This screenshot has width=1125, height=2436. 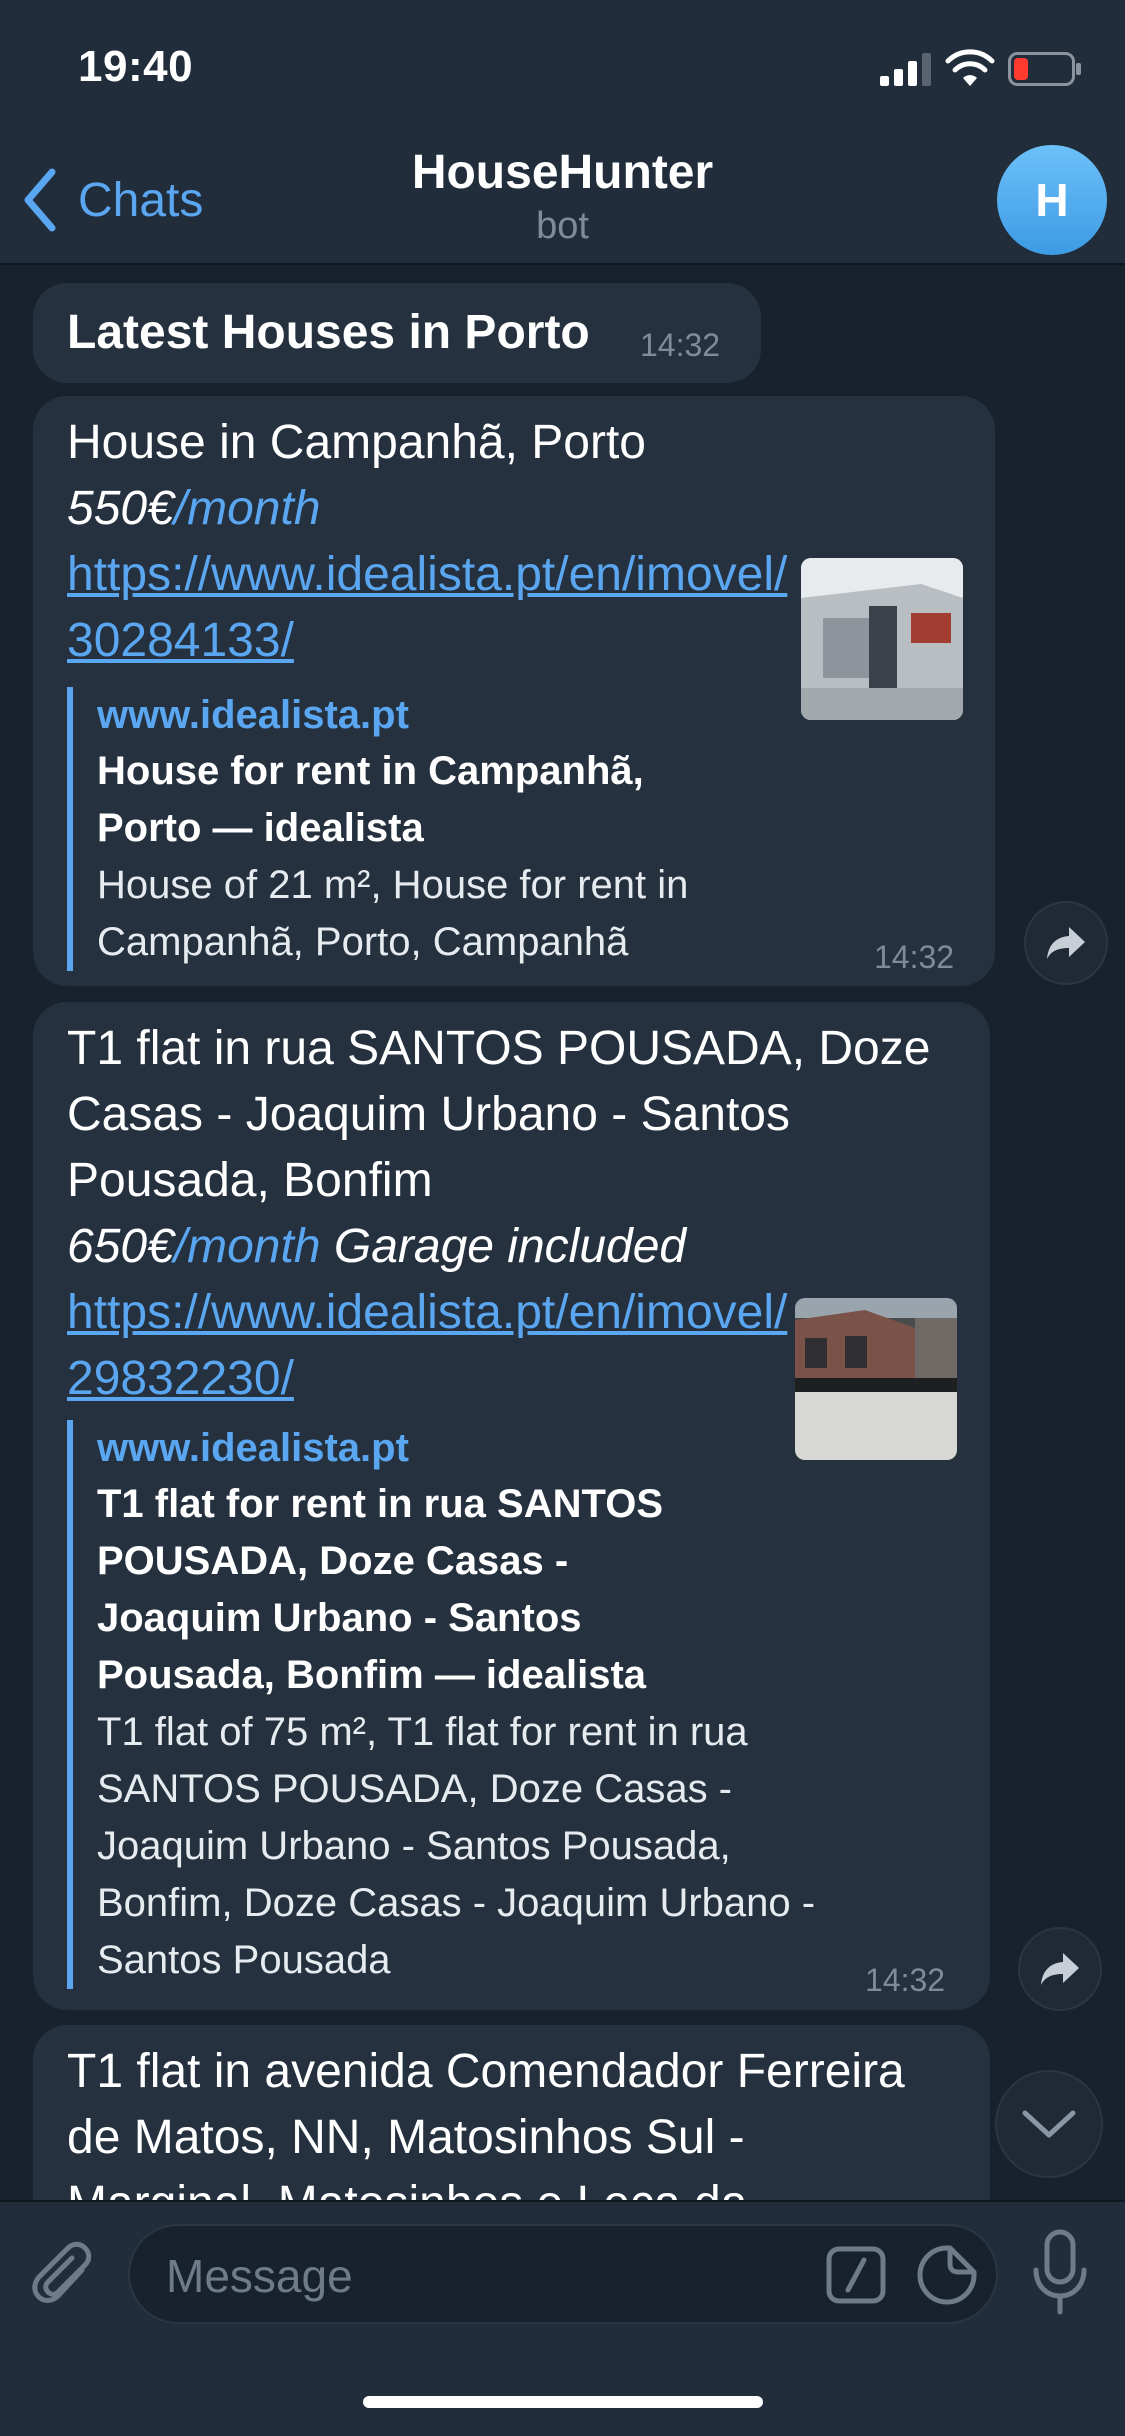 What do you see at coordinates (563, 2402) in the screenshot?
I see `home-indicator` at bounding box center [563, 2402].